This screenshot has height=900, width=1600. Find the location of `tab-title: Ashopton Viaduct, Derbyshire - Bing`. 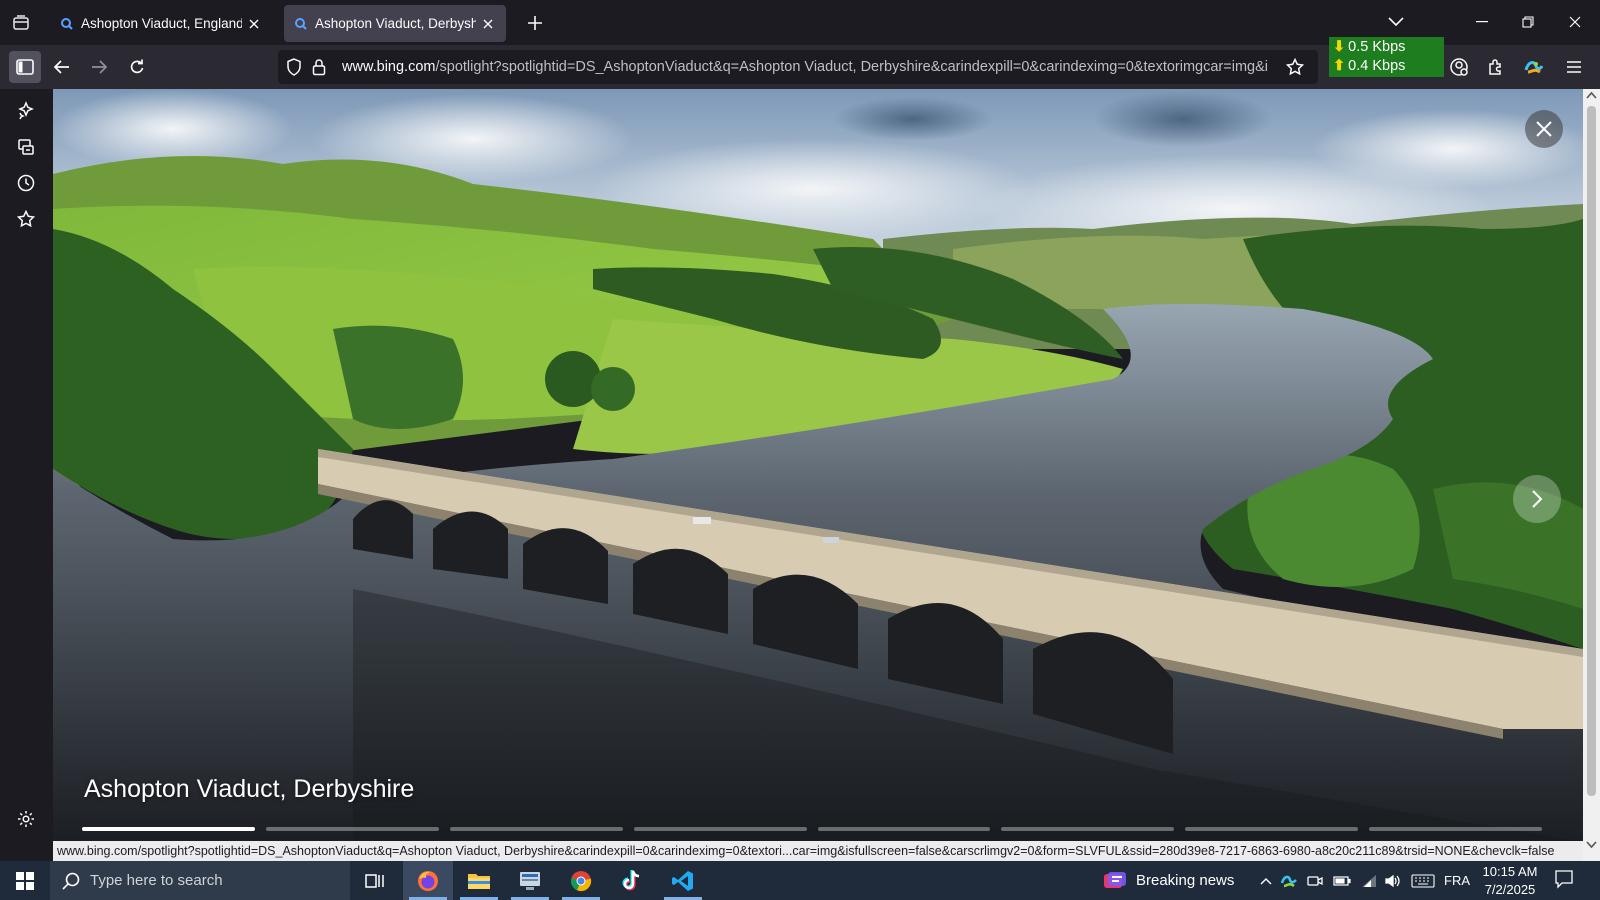

tab-title: Ashopton Viaduct, Derbyshire - Bing is located at coordinates (395, 23).